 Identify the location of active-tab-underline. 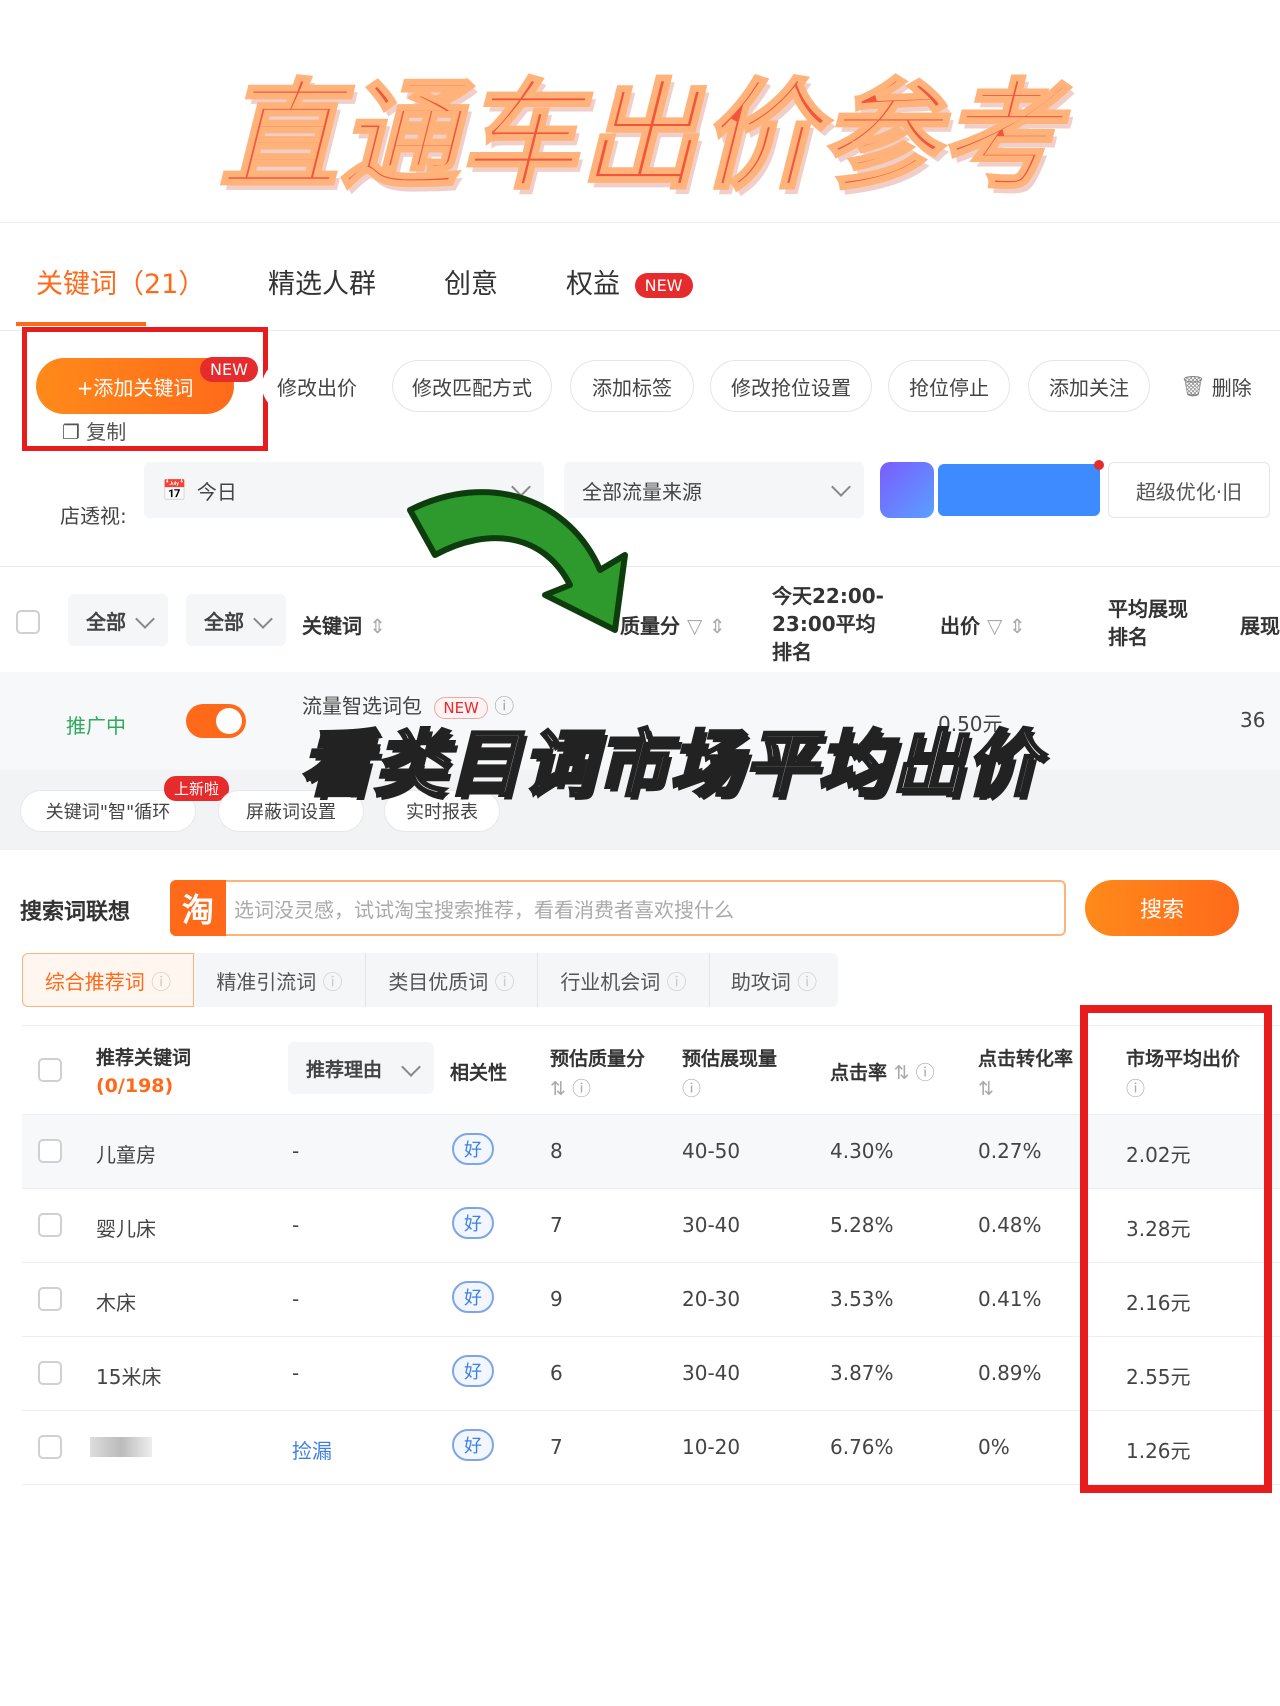
(81, 324).